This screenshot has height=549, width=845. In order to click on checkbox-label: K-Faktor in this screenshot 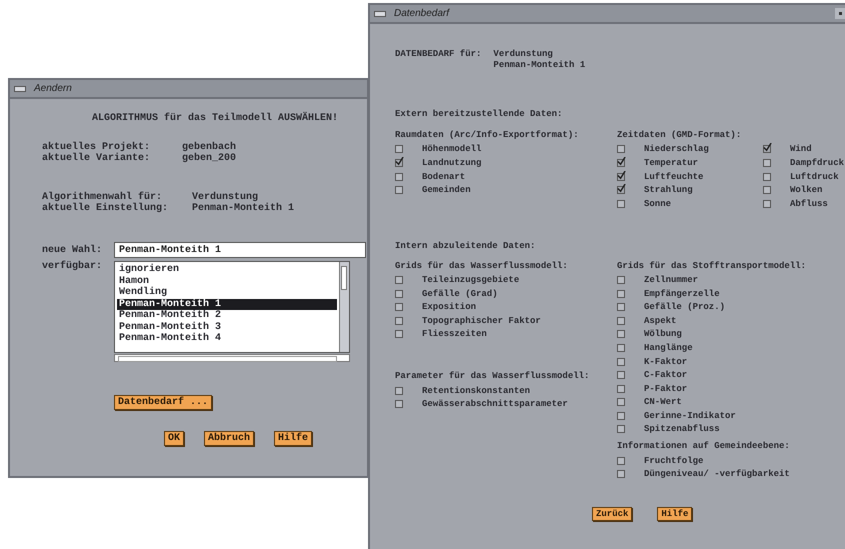, I will do `click(666, 361)`.